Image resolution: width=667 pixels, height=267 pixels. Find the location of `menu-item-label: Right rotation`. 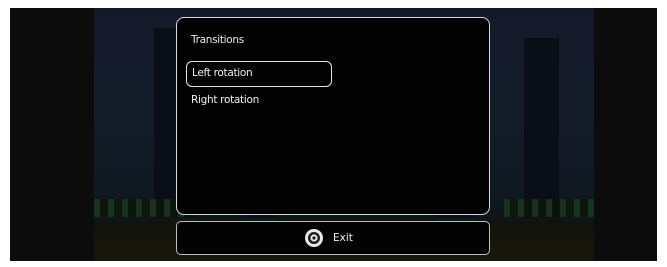

menu-item-label: Right rotation is located at coordinates (225, 100).